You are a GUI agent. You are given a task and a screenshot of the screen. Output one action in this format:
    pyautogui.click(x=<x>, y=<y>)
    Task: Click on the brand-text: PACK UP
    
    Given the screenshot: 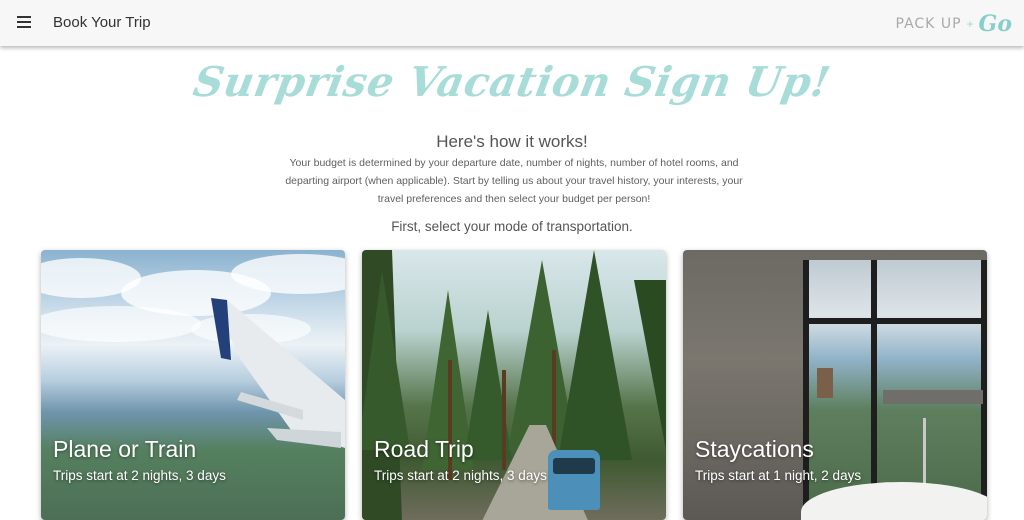 What is the action you would take?
    pyautogui.click(x=928, y=24)
    